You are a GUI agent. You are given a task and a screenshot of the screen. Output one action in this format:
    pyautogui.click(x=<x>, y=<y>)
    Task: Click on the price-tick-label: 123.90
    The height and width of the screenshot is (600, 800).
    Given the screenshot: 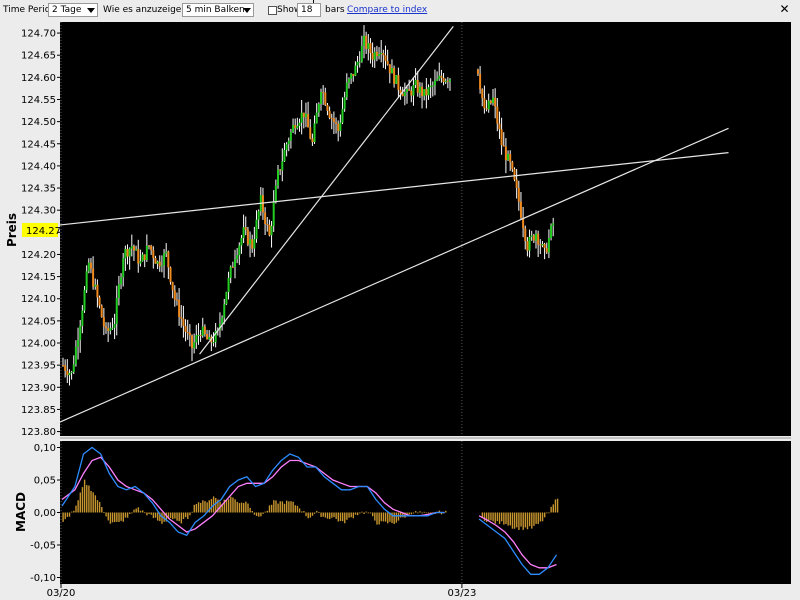 What is the action you would take?
    pyautogui.click(x=38, y=388)
    